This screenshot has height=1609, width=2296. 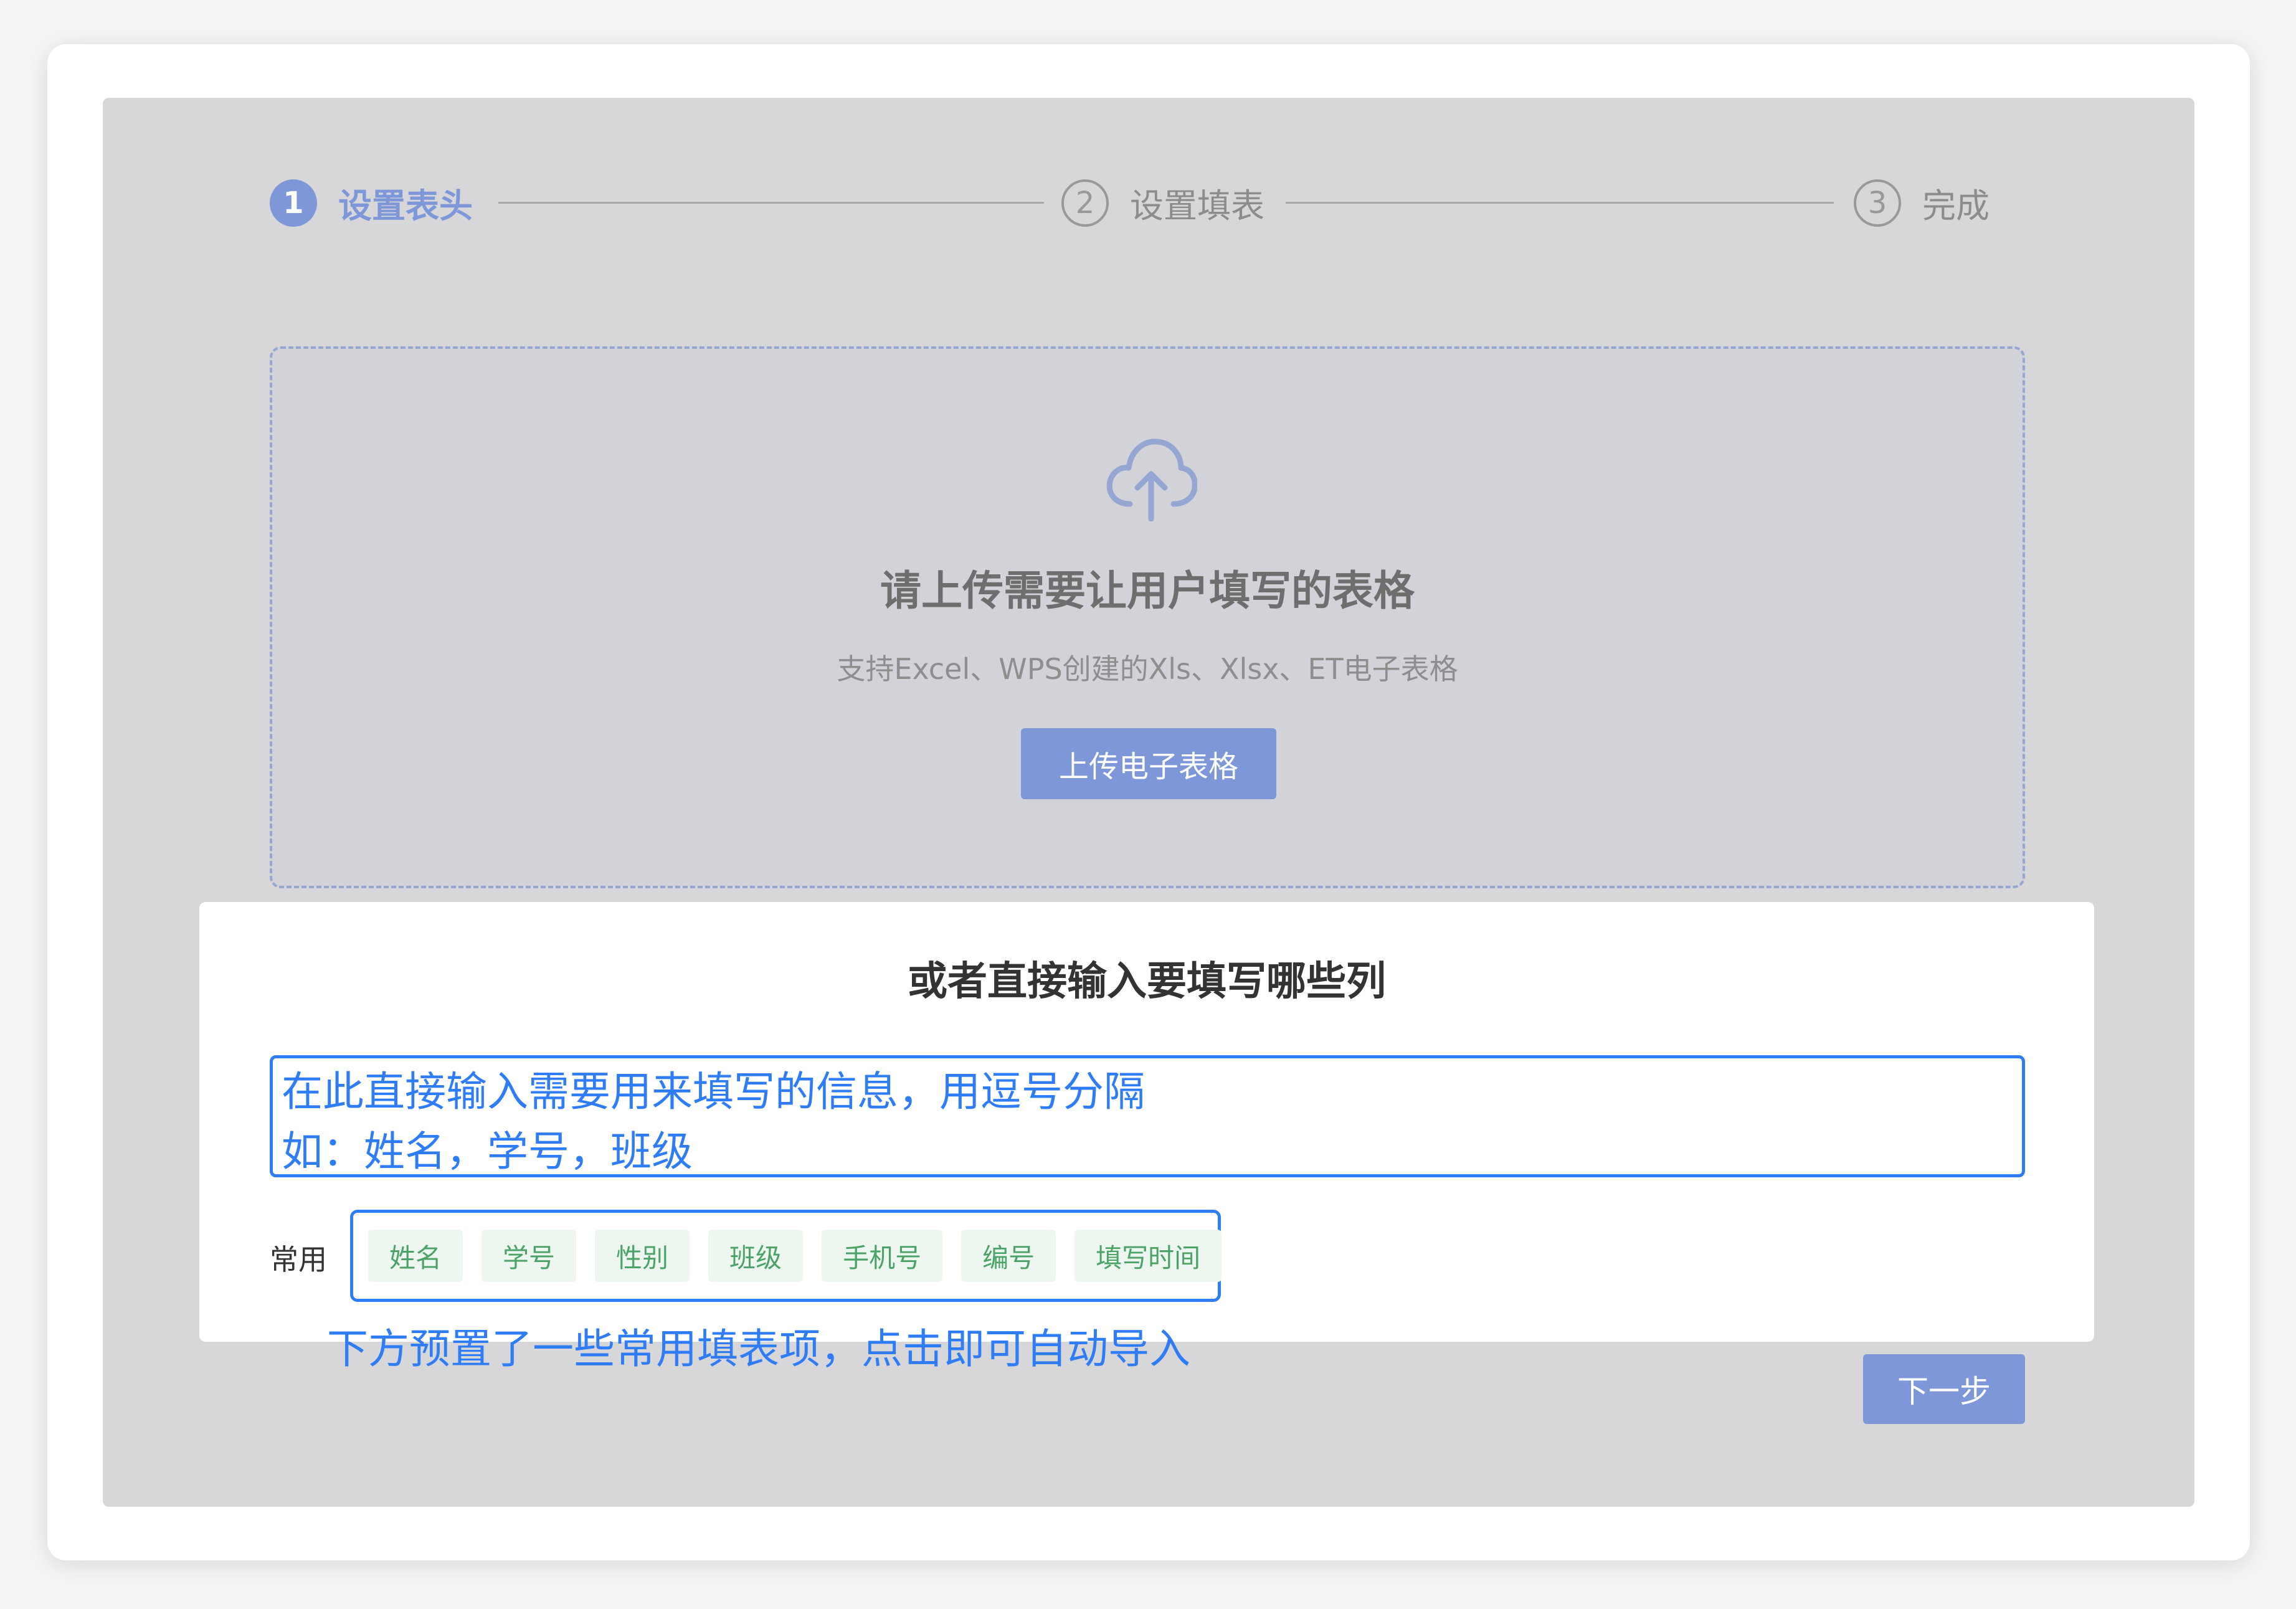 What do you see at coordinates (1148, 1256) in the screenshot?
I see `tag-fill-time: 填写时间` at bounding box center [1148, 1256].